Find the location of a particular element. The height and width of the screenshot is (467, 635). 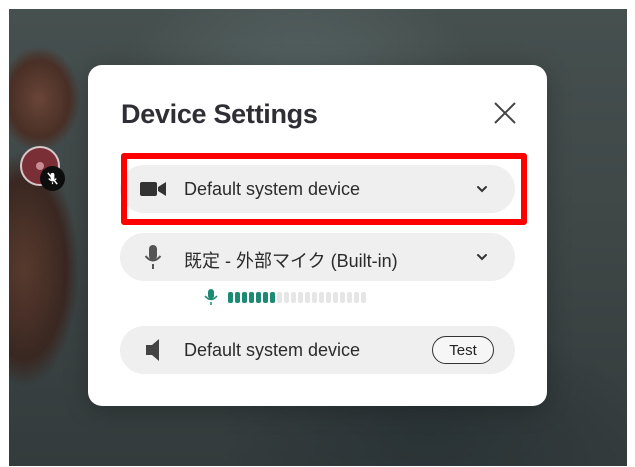

speaker-icon is located at coordinates (153, 350).